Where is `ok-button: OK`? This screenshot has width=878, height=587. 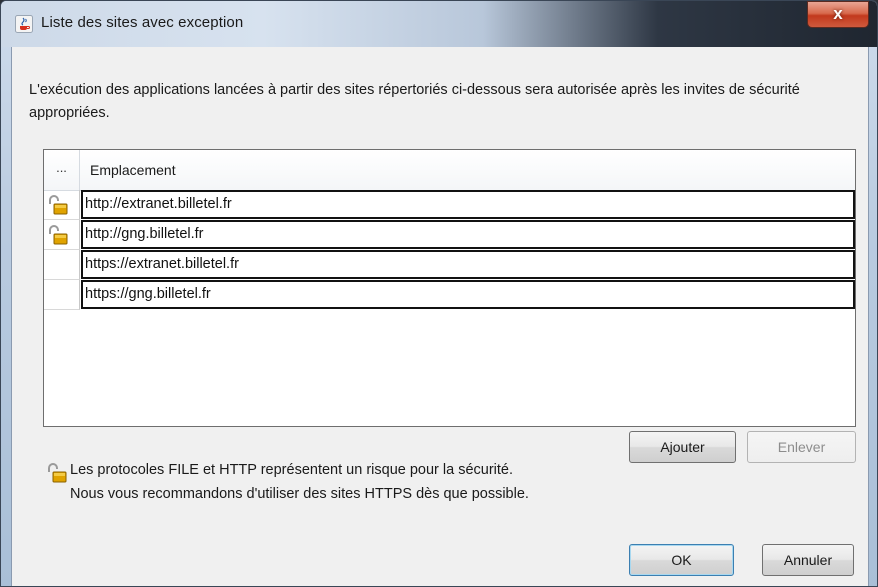 ok-button: OK is located at coordinates (681, 560).